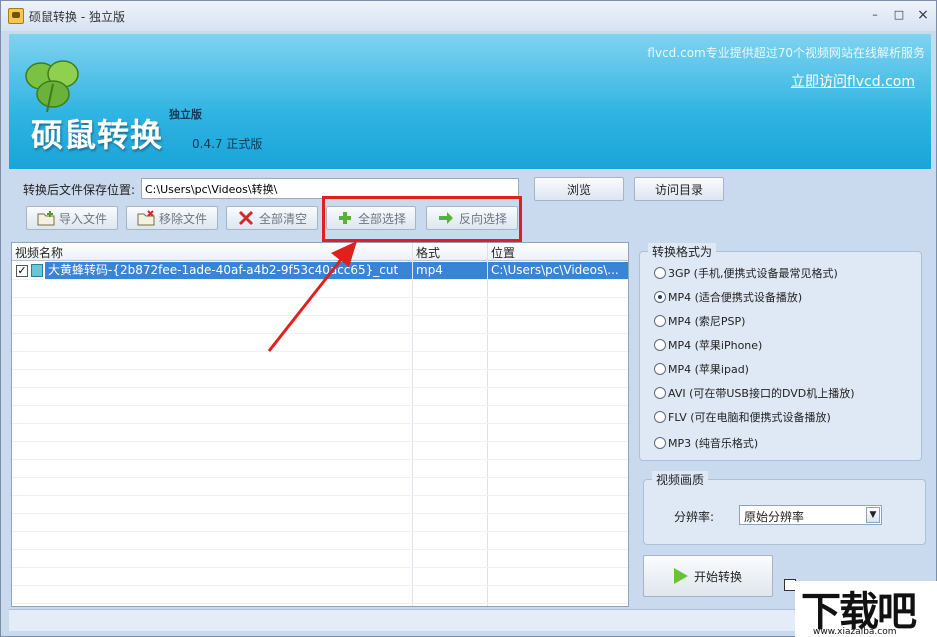 The image size is (937, 637). I want to click on chevron-down-icon: ▼, so click(873, 515).